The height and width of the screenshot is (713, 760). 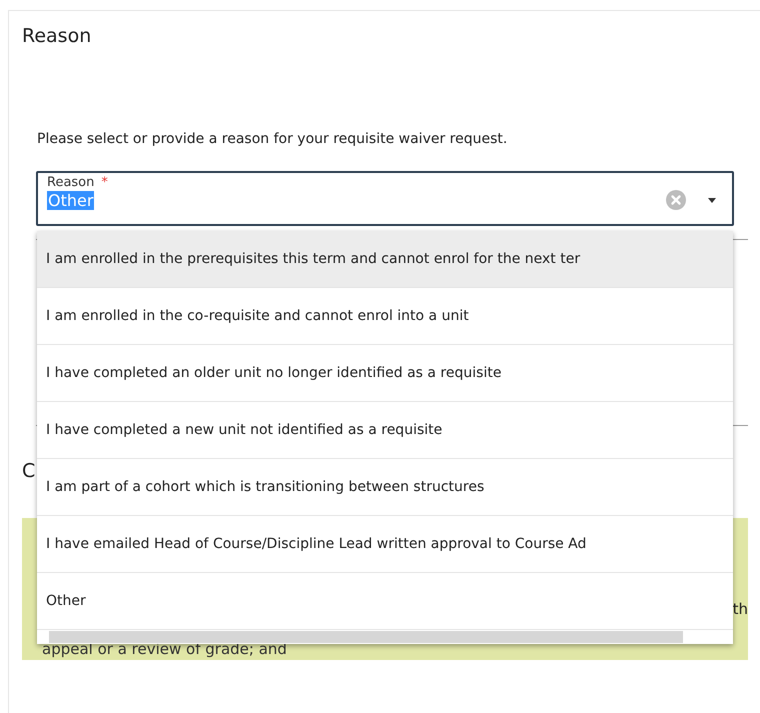 What do you see at coordinates (29, 471) in the screenshot?
I see `section-heading: C` at bounding box center [29, 471].